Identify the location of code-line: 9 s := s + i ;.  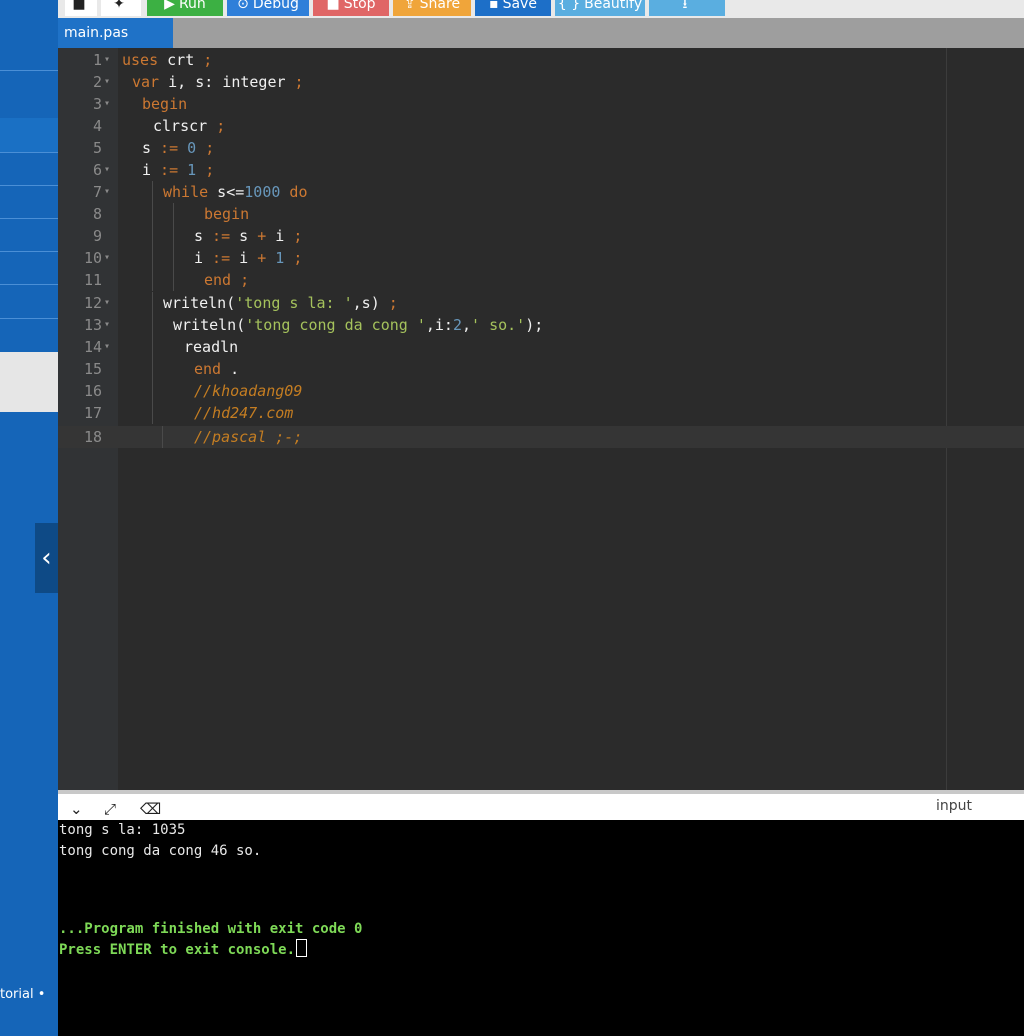
(541, 236).